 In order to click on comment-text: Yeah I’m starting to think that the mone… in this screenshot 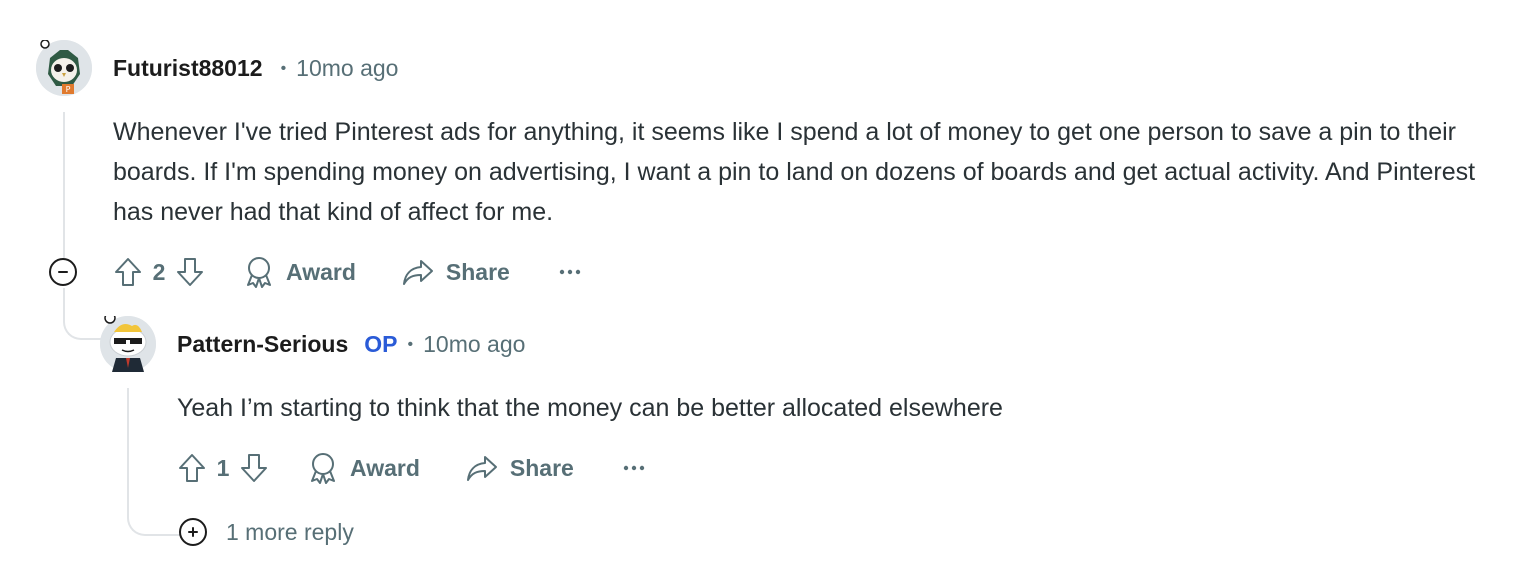, I will do `click(590, 408)`.